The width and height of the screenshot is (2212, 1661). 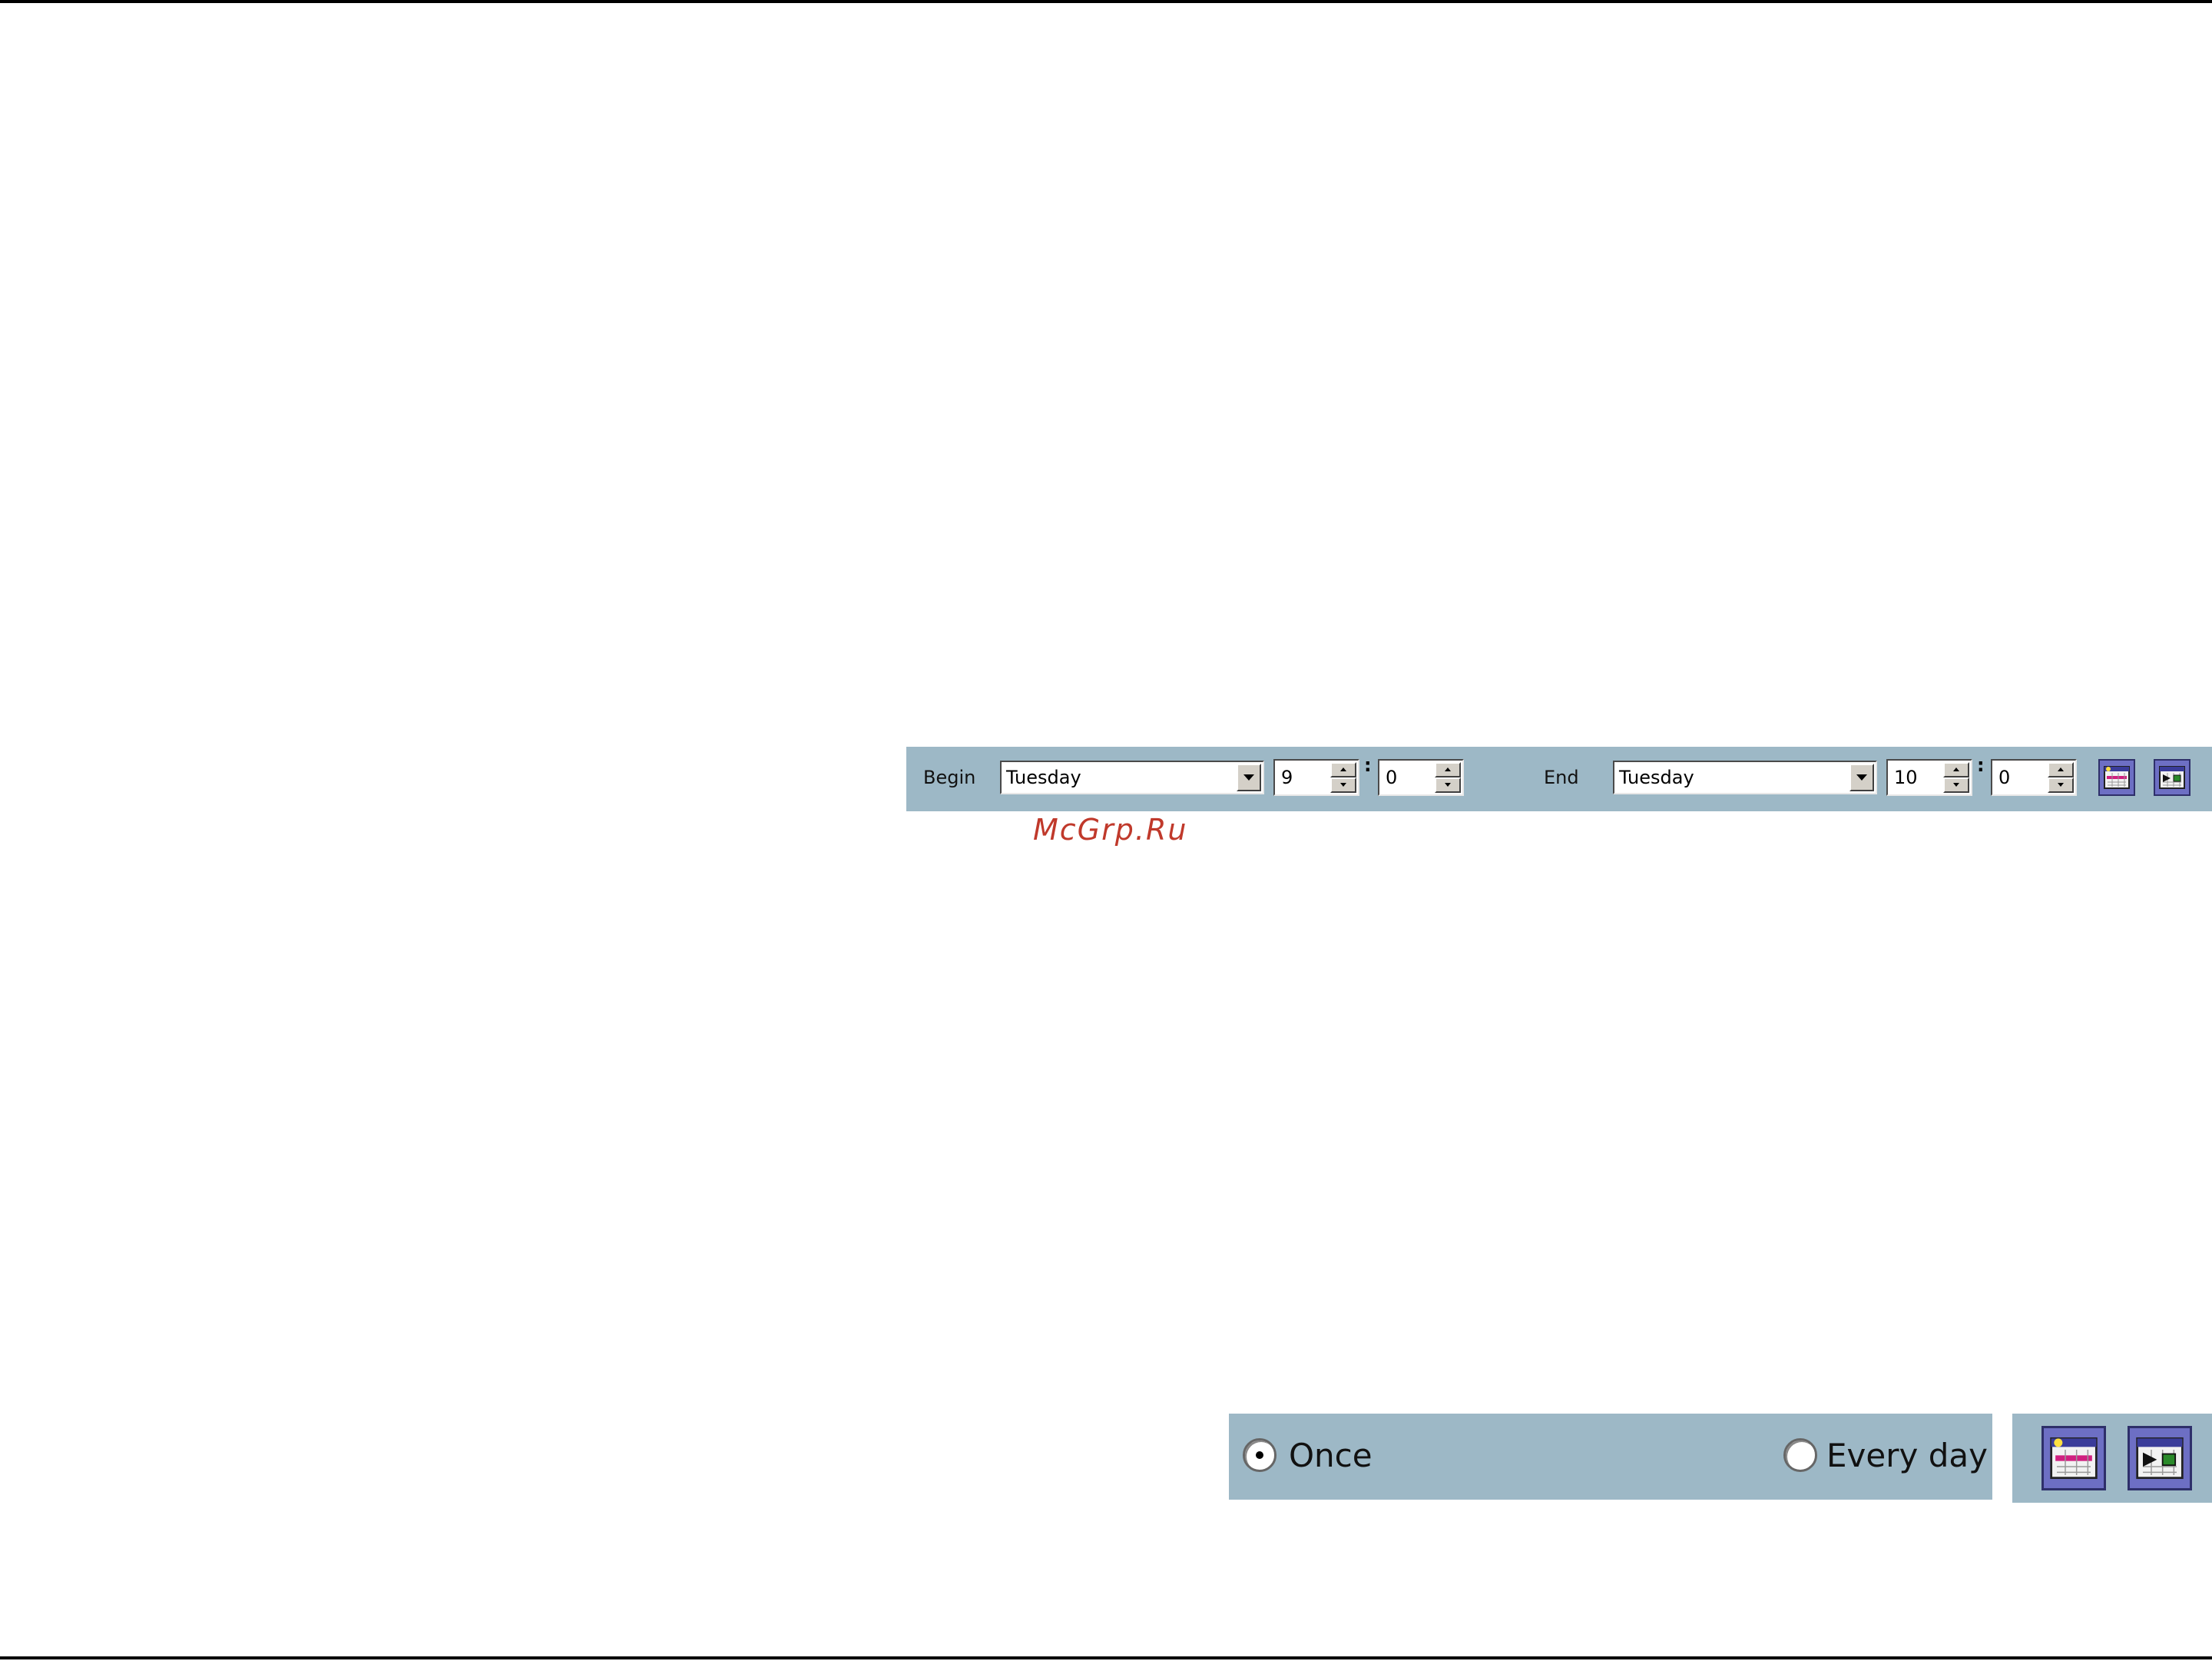 What do you see at coordinates (1907, 1455) in the screenshot?
I see `radio-every-day-label: Every day` at bounding box center [1907, 1455].